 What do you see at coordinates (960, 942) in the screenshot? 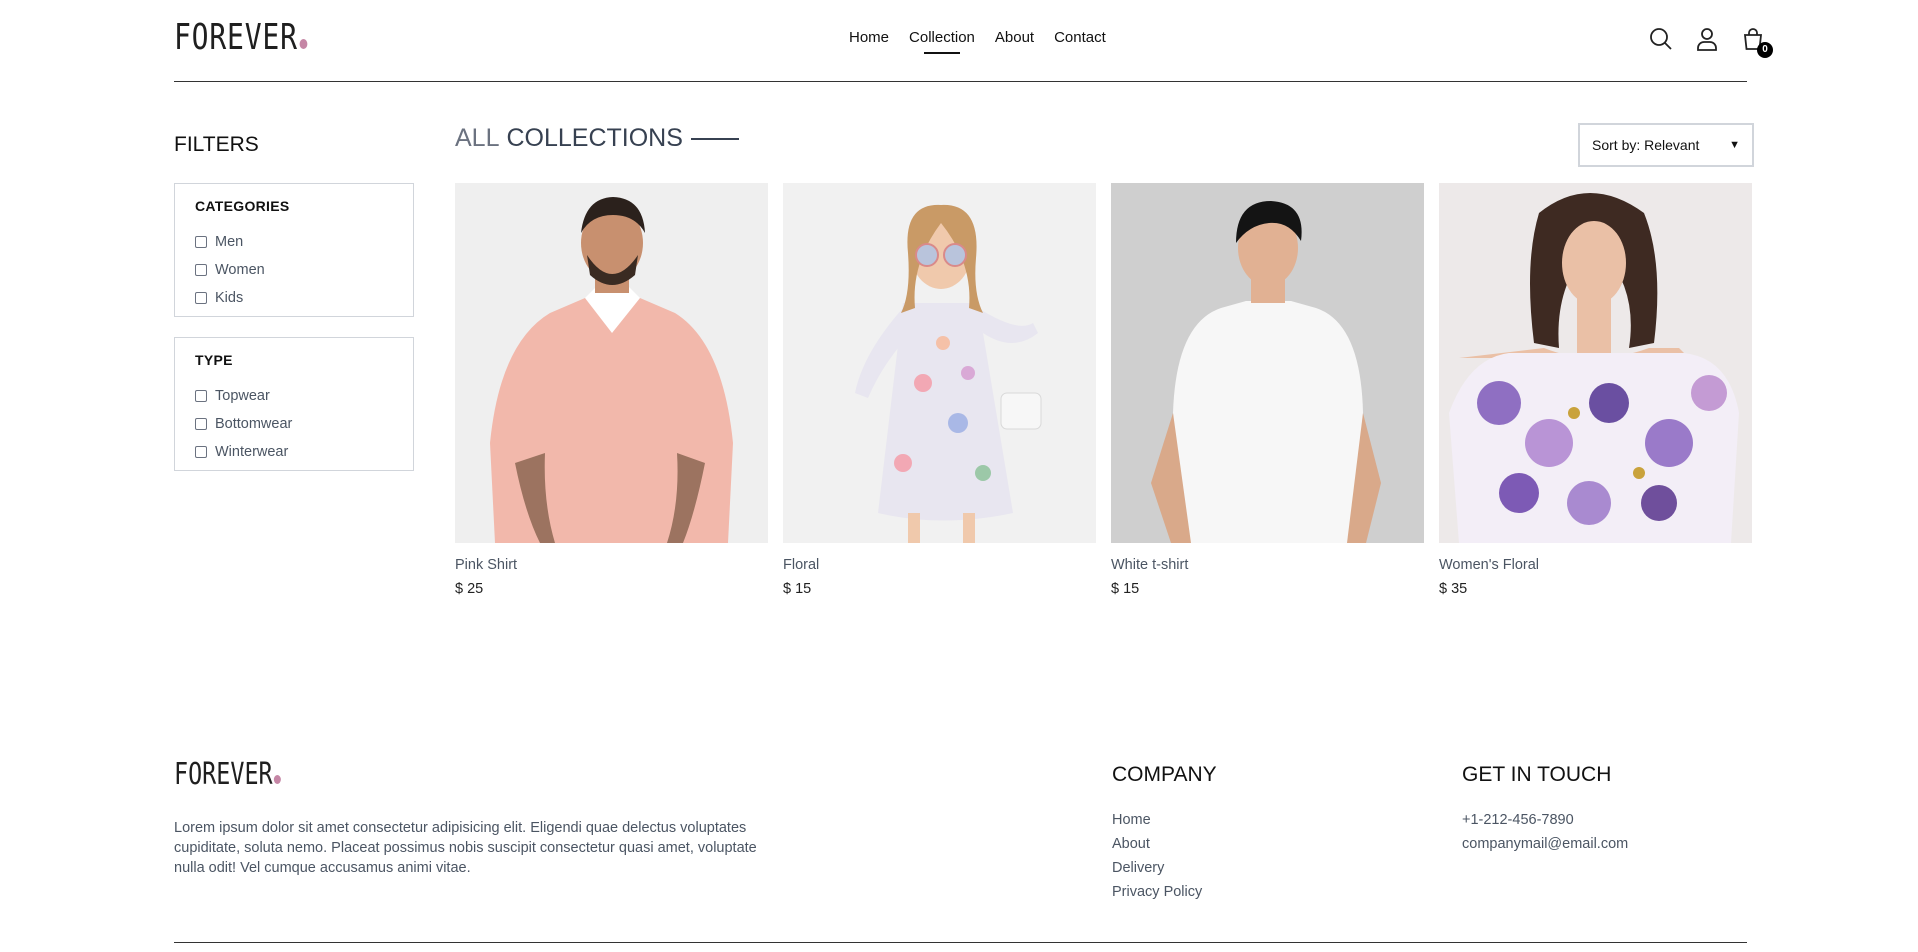
I see `footer-divider` at bounding box center [960, 942].